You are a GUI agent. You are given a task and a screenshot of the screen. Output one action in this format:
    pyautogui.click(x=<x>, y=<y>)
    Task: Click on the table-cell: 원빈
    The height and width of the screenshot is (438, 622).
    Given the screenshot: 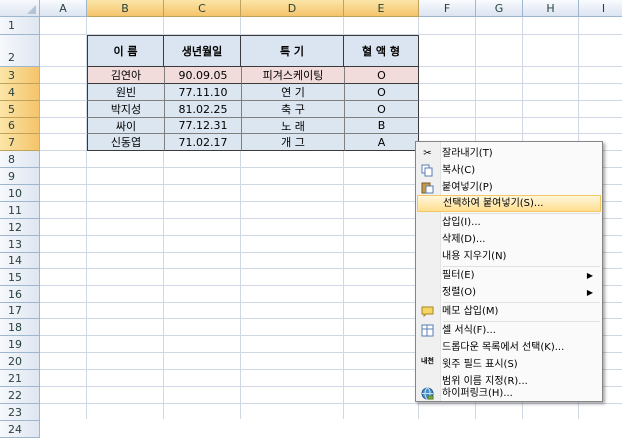 What is the action you would take?
    pyautogui.click(x=125, y=92)
    